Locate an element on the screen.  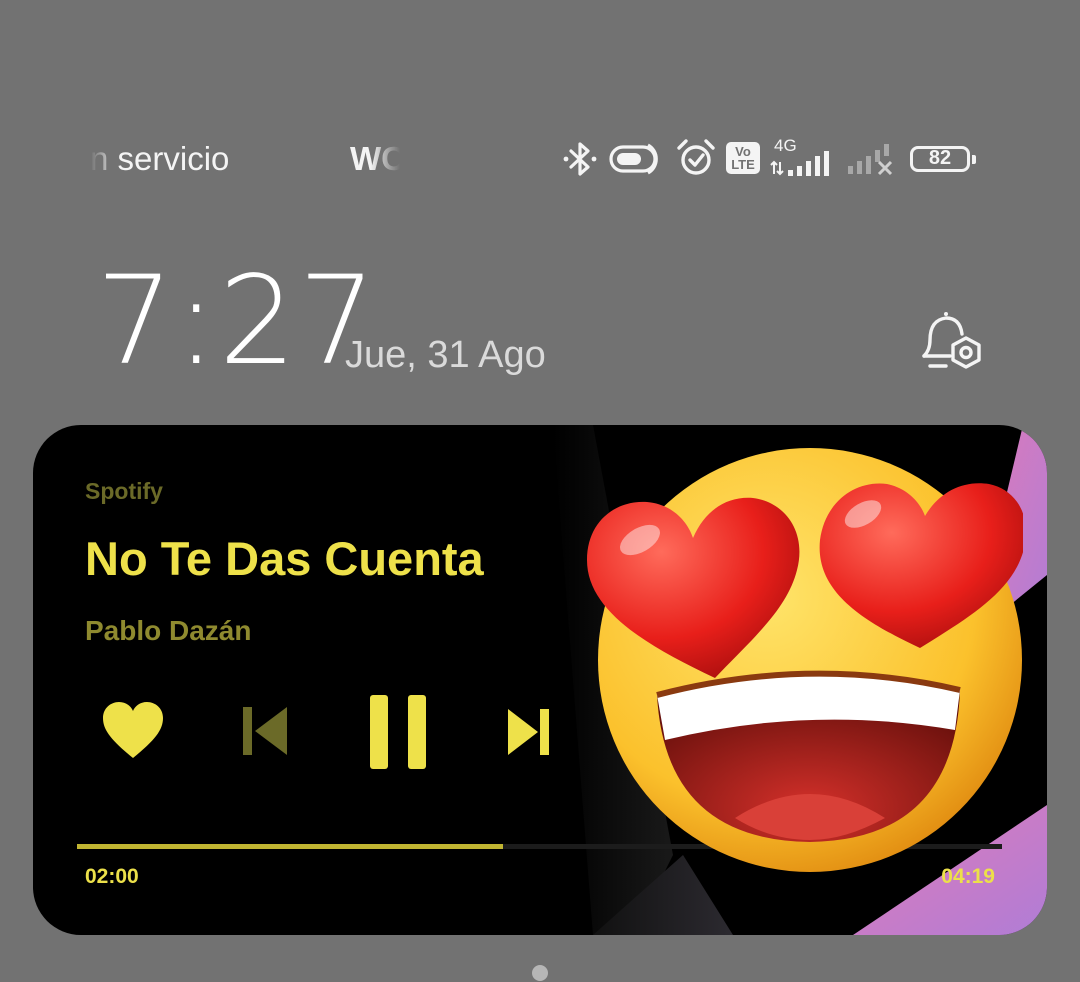
previous-icon is located at coordinates (265, 731).